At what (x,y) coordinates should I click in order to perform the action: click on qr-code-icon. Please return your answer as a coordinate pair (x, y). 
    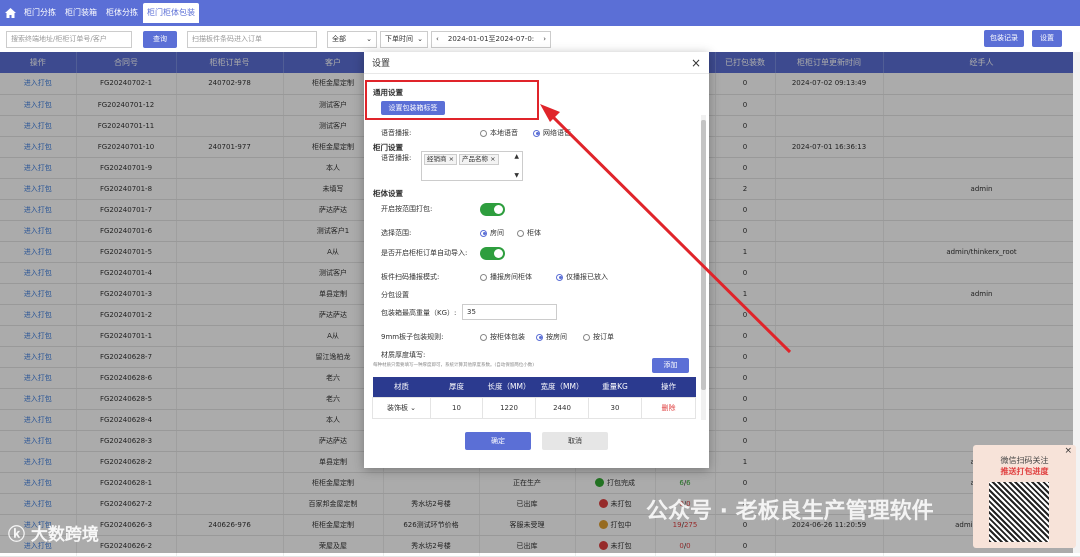
    Looking at the image, I should click on (1019, 512).